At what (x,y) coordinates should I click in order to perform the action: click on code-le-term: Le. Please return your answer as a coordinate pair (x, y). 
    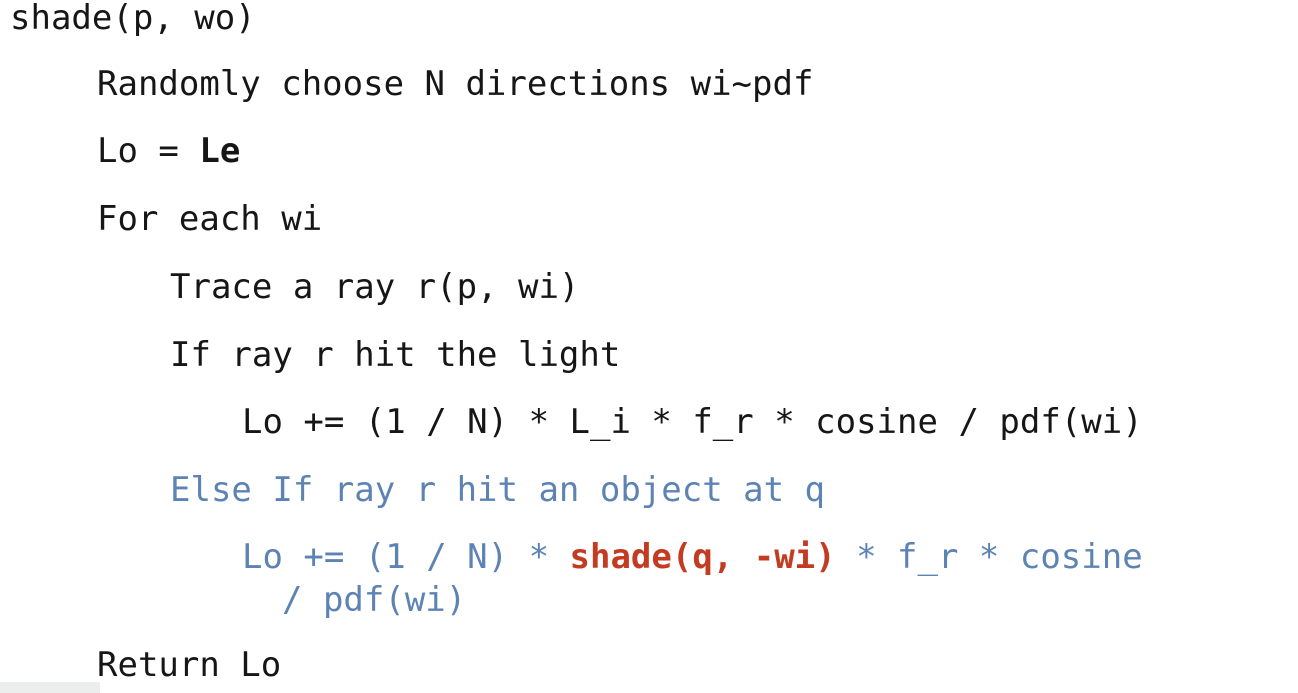
    Looking at the image, I should click on (220, 151).